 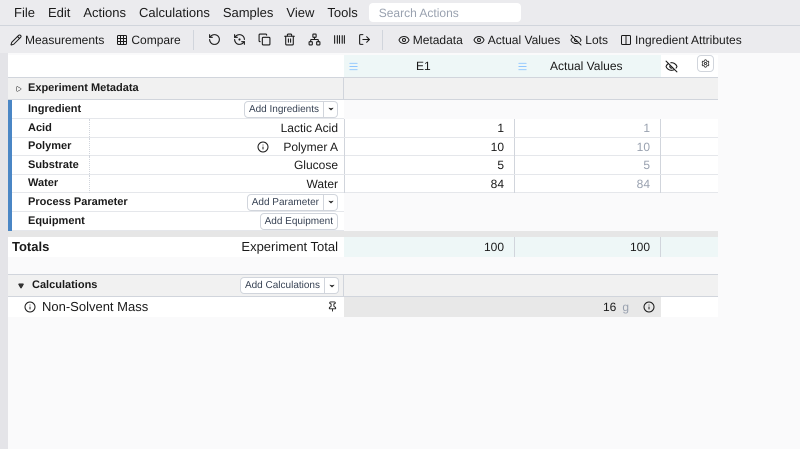 What do you see at coordinates (55, 109) in the screenshot?
I see `group-title: Ingredient` at bounding box center [55, 109].